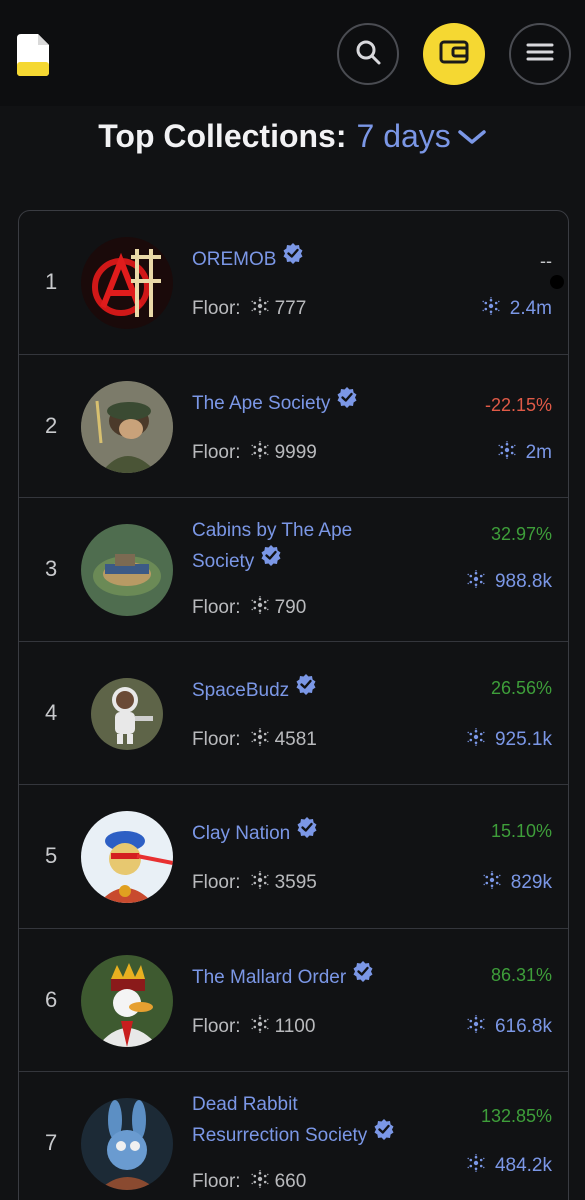 This screenshot has height=1200, width=585. Describe the element at coordinates (293, 857) in the screenshot. I see `collection-row: 5 Clay Nation Floor: 3595 15.10% 829k` at that location.